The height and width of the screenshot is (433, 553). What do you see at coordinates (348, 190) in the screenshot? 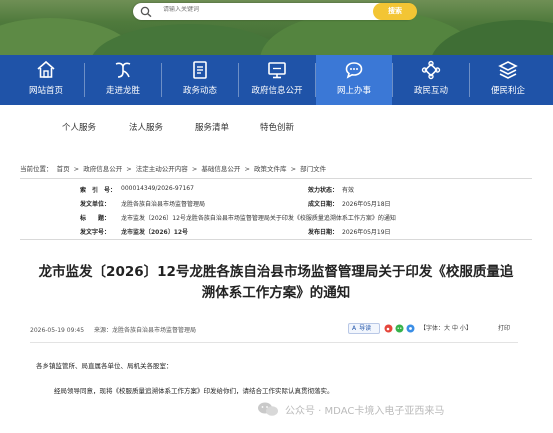
I see `validity-value: 有效` at bounding box center [348, 190].